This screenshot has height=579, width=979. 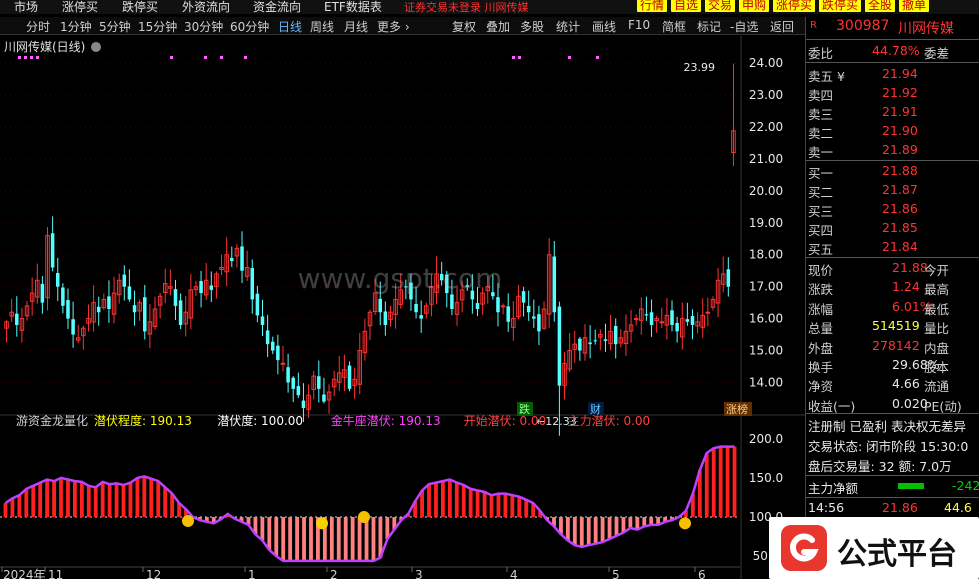 I want to click on toolbar-watchlist: -自选, so click(x=744, y=26).